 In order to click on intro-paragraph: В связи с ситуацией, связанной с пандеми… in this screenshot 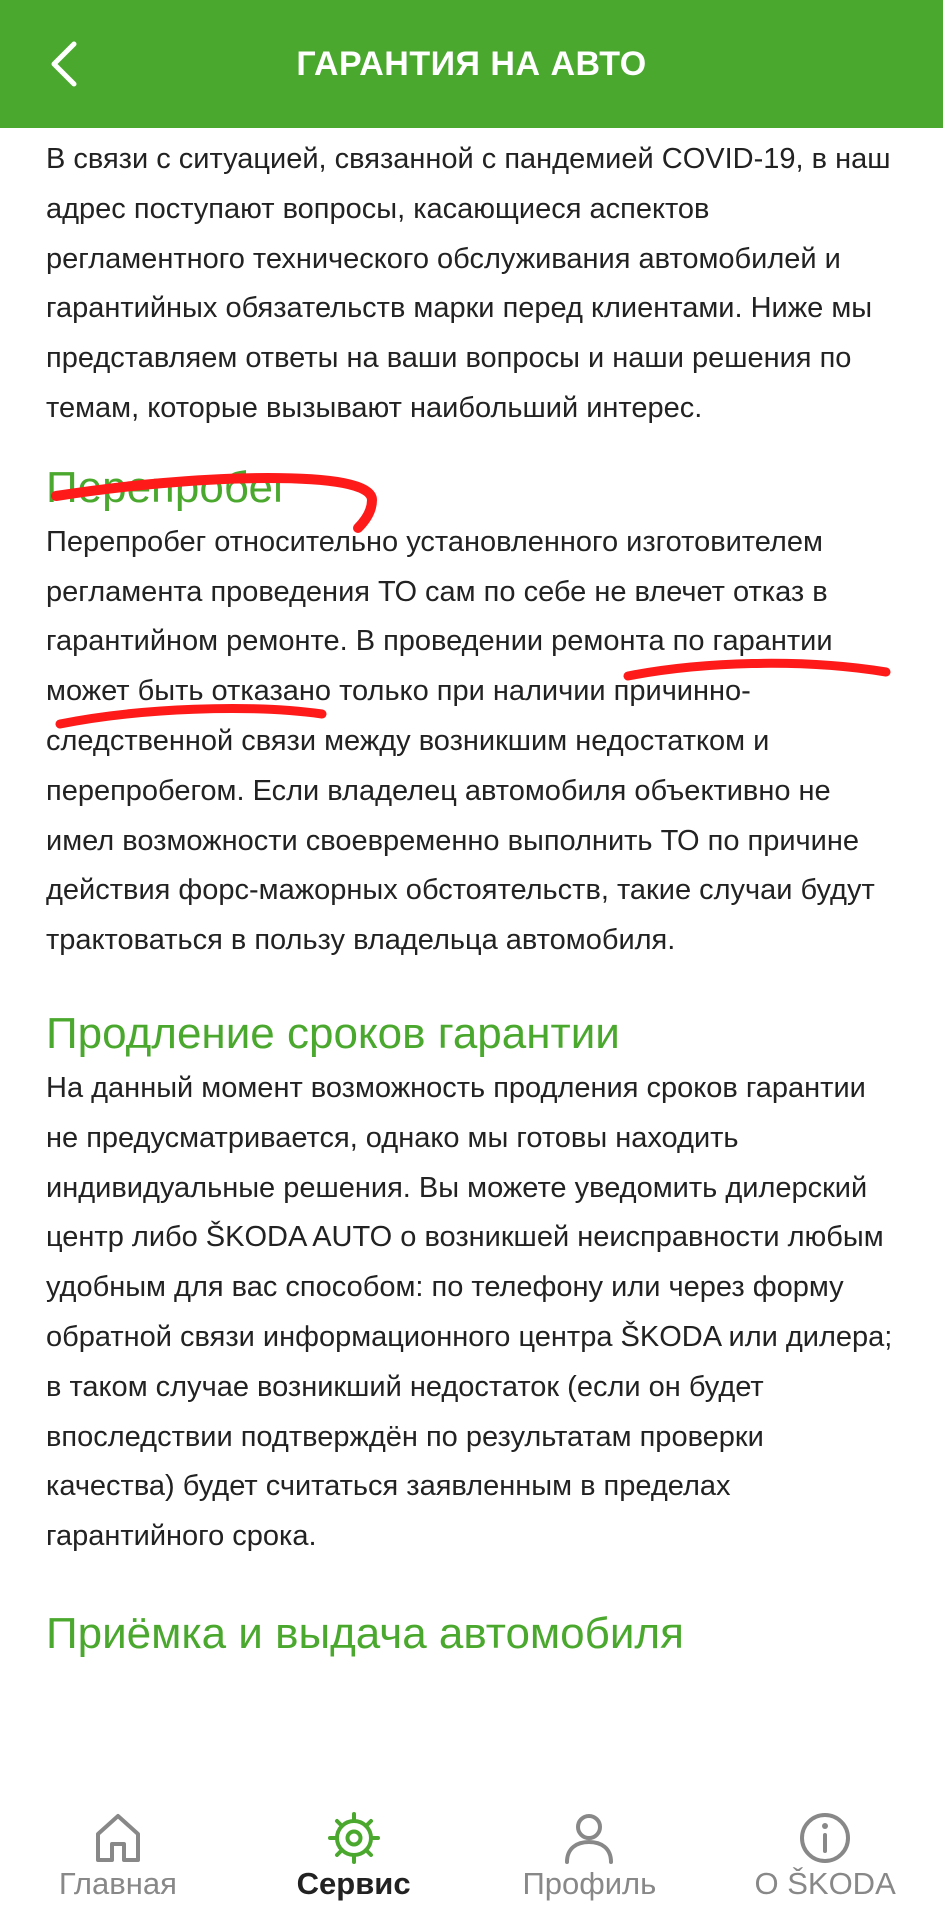, I will do `click(468, 283)`.